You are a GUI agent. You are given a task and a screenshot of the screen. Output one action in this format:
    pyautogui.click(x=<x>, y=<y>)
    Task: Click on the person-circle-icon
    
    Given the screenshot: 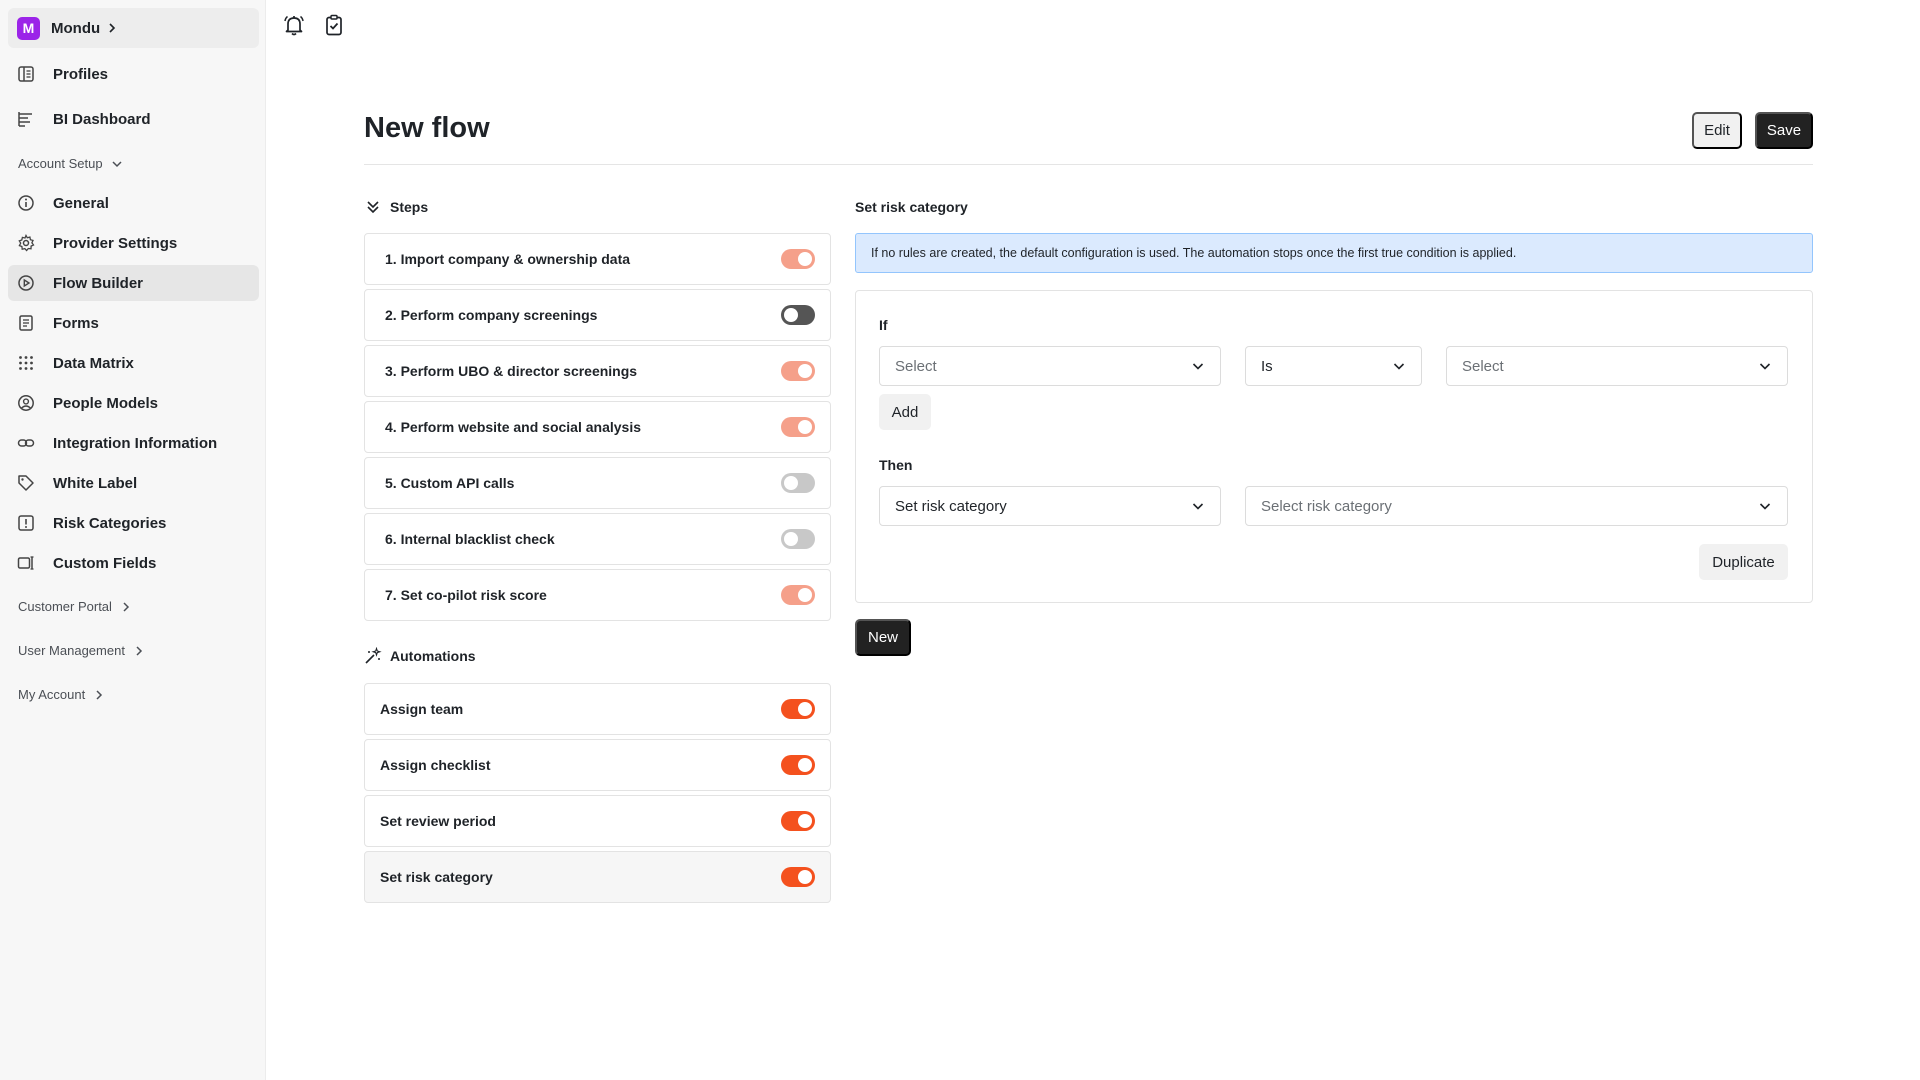 What is the action you would take?
    pyautogui.click(x=26, y=403)
    